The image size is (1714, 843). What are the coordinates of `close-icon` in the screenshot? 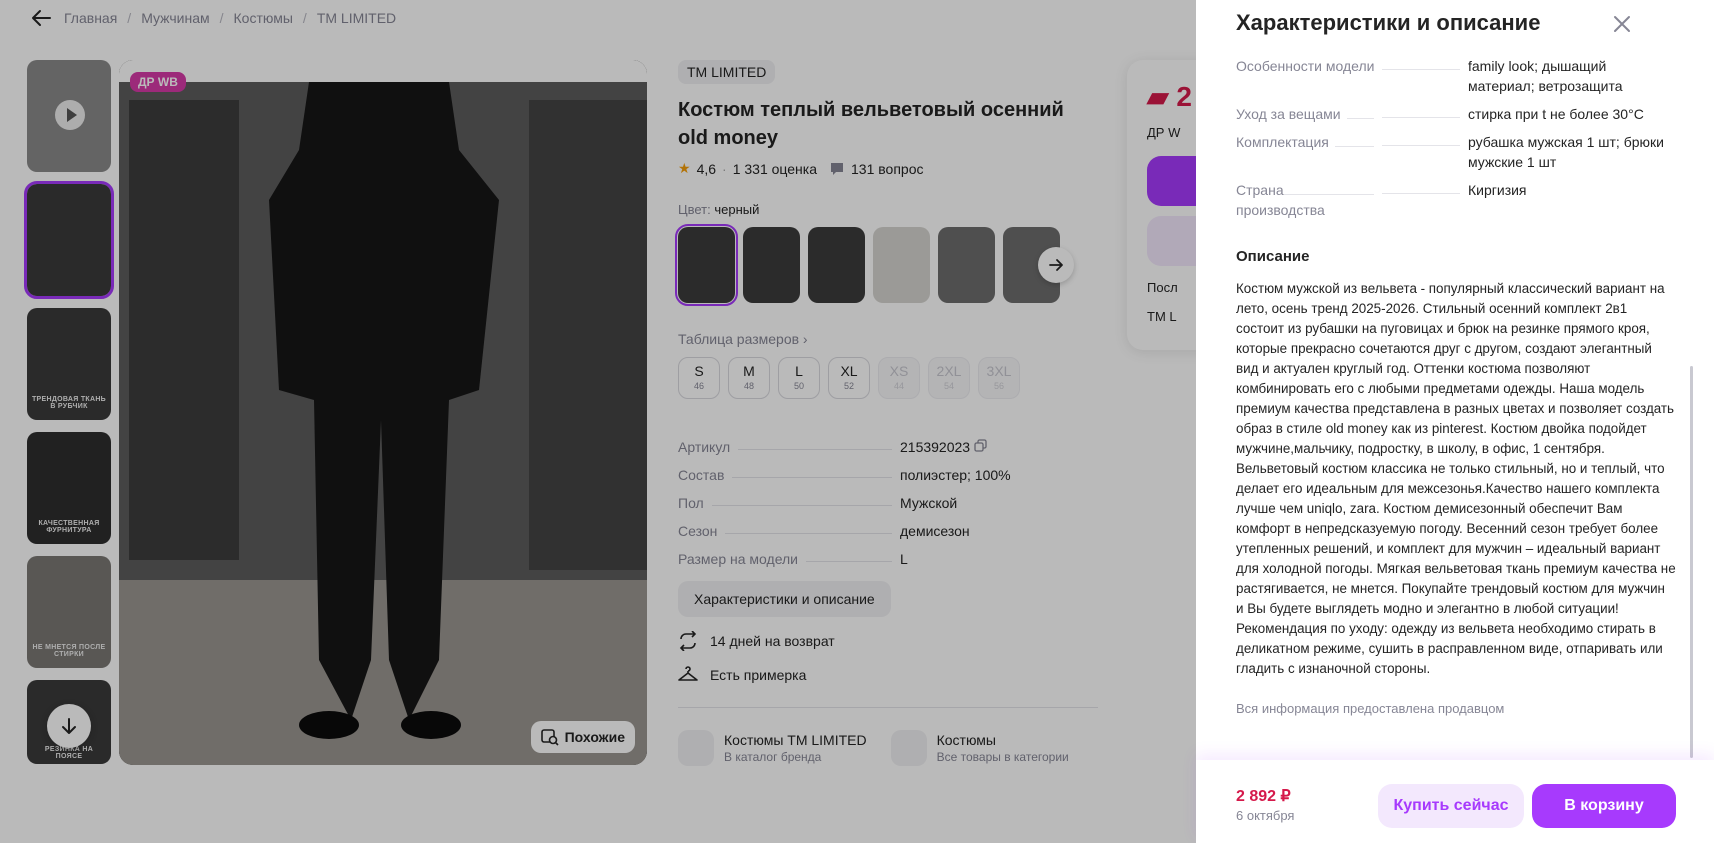 It's located at (1622, 24).